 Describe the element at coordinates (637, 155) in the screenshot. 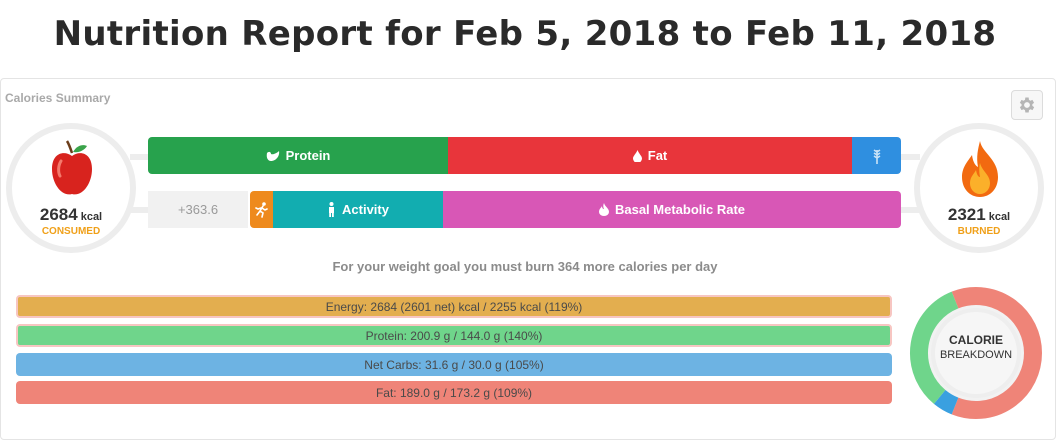

I see `drop-icon` at that location.